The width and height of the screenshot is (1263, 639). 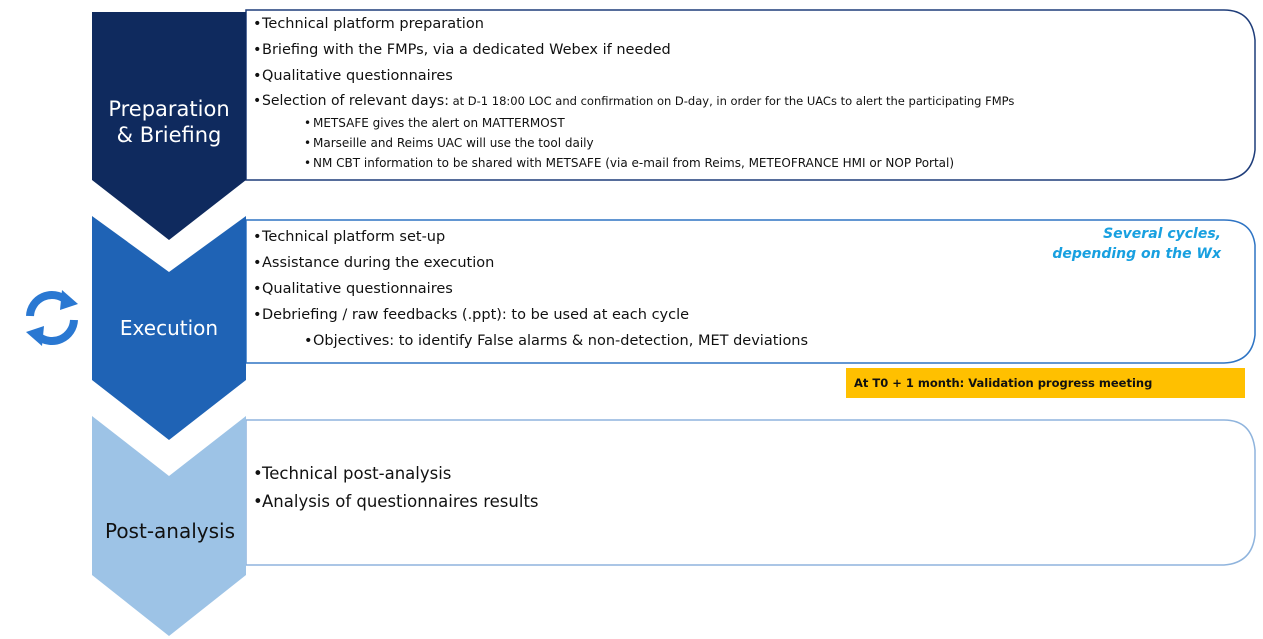 What do you see at coordinates (169, 122) in the screenshot?
I see `preparation-stage-label: Preparation & Briefing` at bounding box center [169, 122].